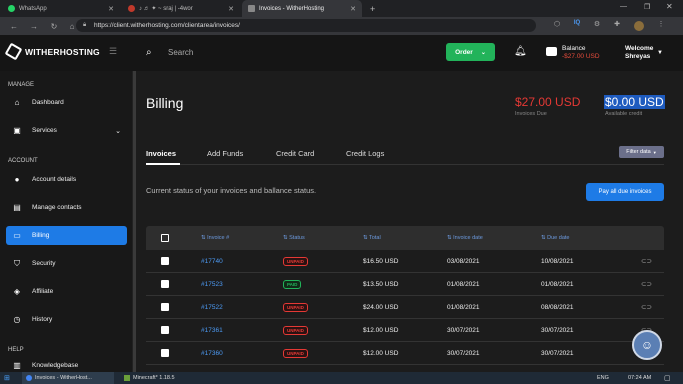 Image resolution: width=683 pixels, height=384 pixels. Describe the element at coordinates (181, 8) in the screenshot. I see `browser-tab-music: ♪ ♬ ✦ ~ sraj | -4wor ✕` at that location.